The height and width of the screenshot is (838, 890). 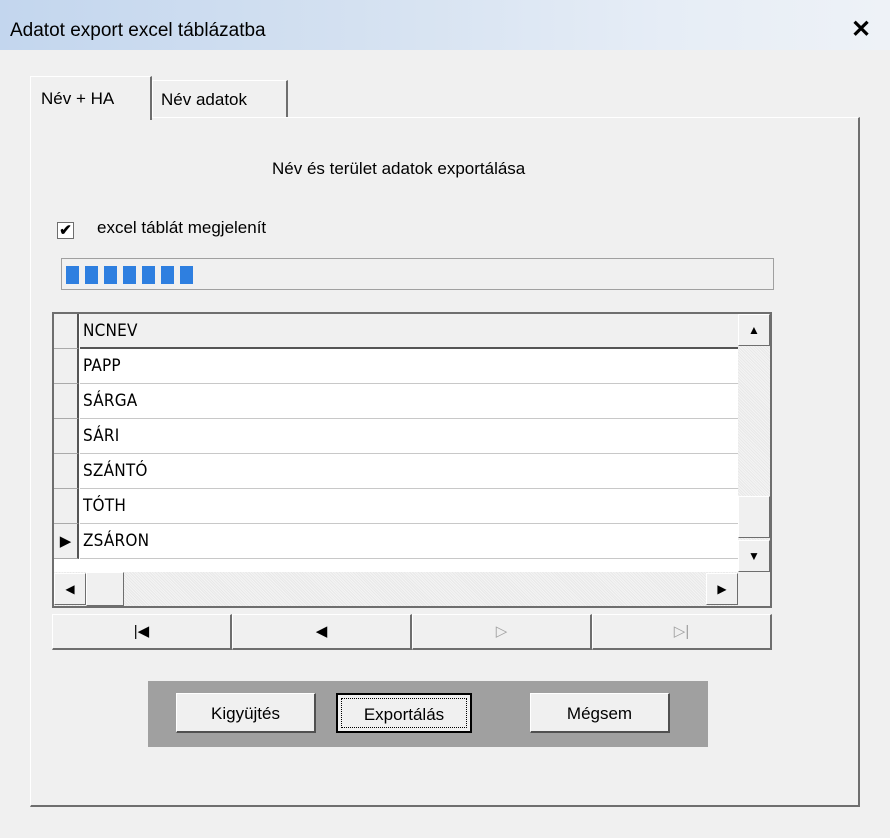 I want to click on table-row: SÁRI, so click(x=397, y=436).